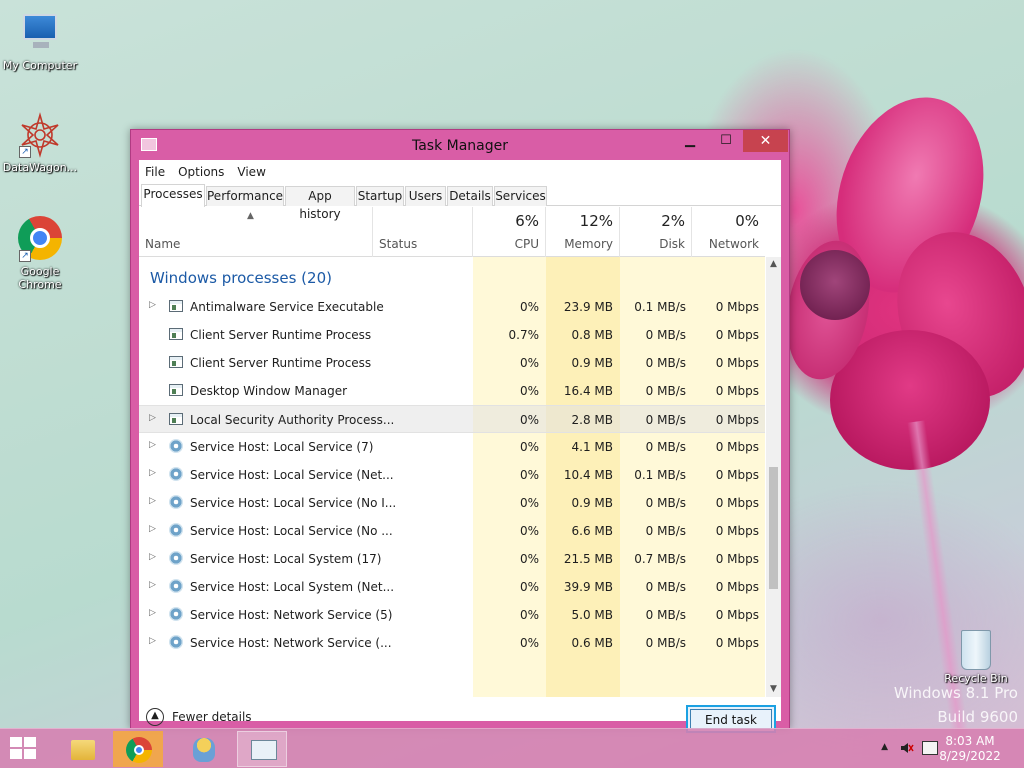 Image resolution: width=1024 pixels, height=768 pixels. I want to click on tab-users: Users, so click(425, 196).